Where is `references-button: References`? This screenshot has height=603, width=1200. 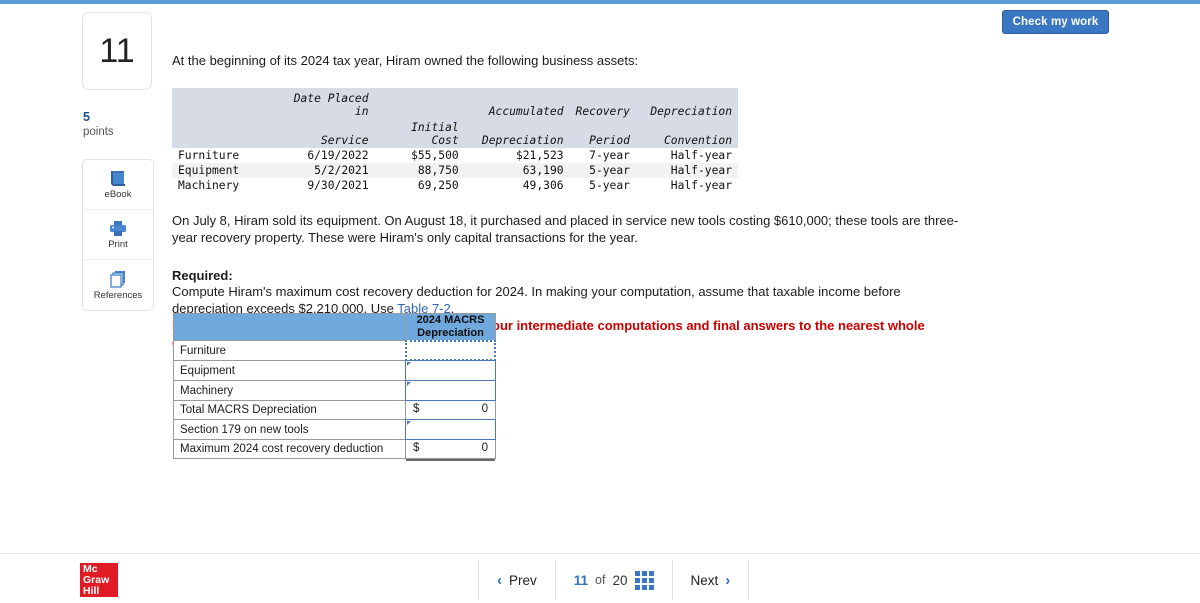 references-button: References is located at coordinates (118, 285).